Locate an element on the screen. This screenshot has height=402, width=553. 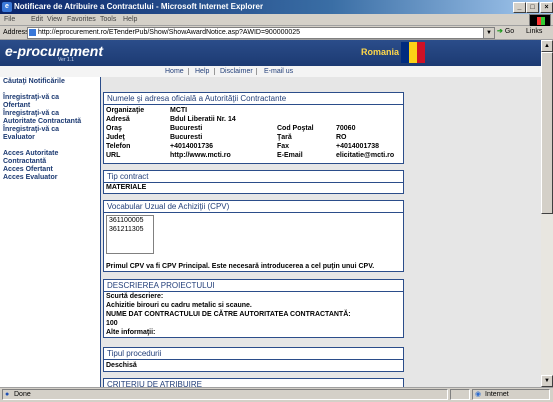
sidebar-access-evaluator: Acces Evaluator is located at coordinates (30, 178).